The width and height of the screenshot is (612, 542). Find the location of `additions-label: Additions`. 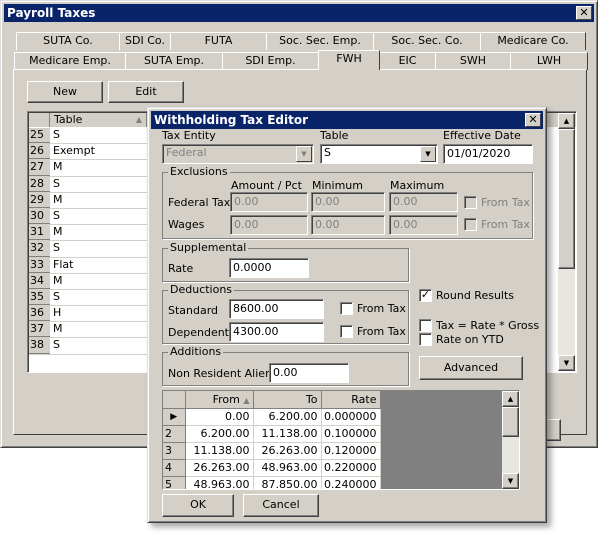

additions-label: Additions is located at coordinates (196, 351).